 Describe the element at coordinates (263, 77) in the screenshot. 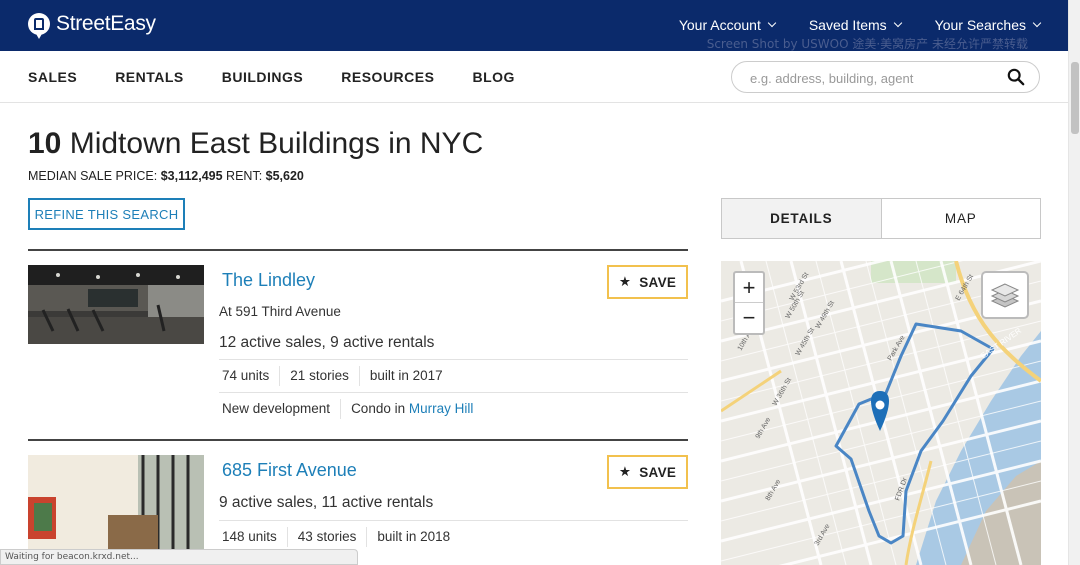

I see `nav-buildings: BUILDINGS` at that location.